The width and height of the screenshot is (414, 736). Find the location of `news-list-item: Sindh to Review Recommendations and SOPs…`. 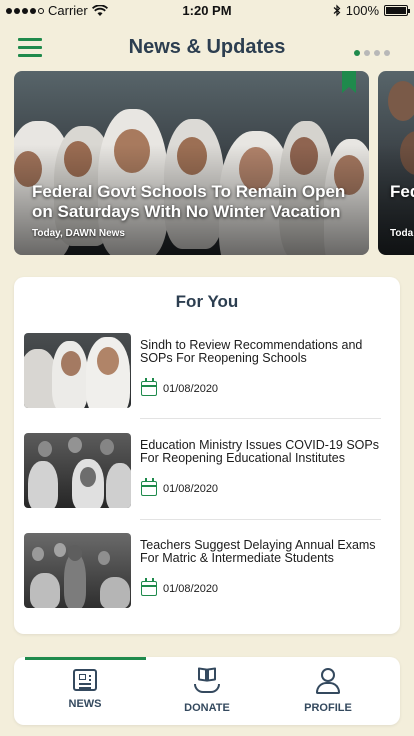

news-list-item: Sindh to Review Recommendations and SOPs… is located at coordinates (202, 373).